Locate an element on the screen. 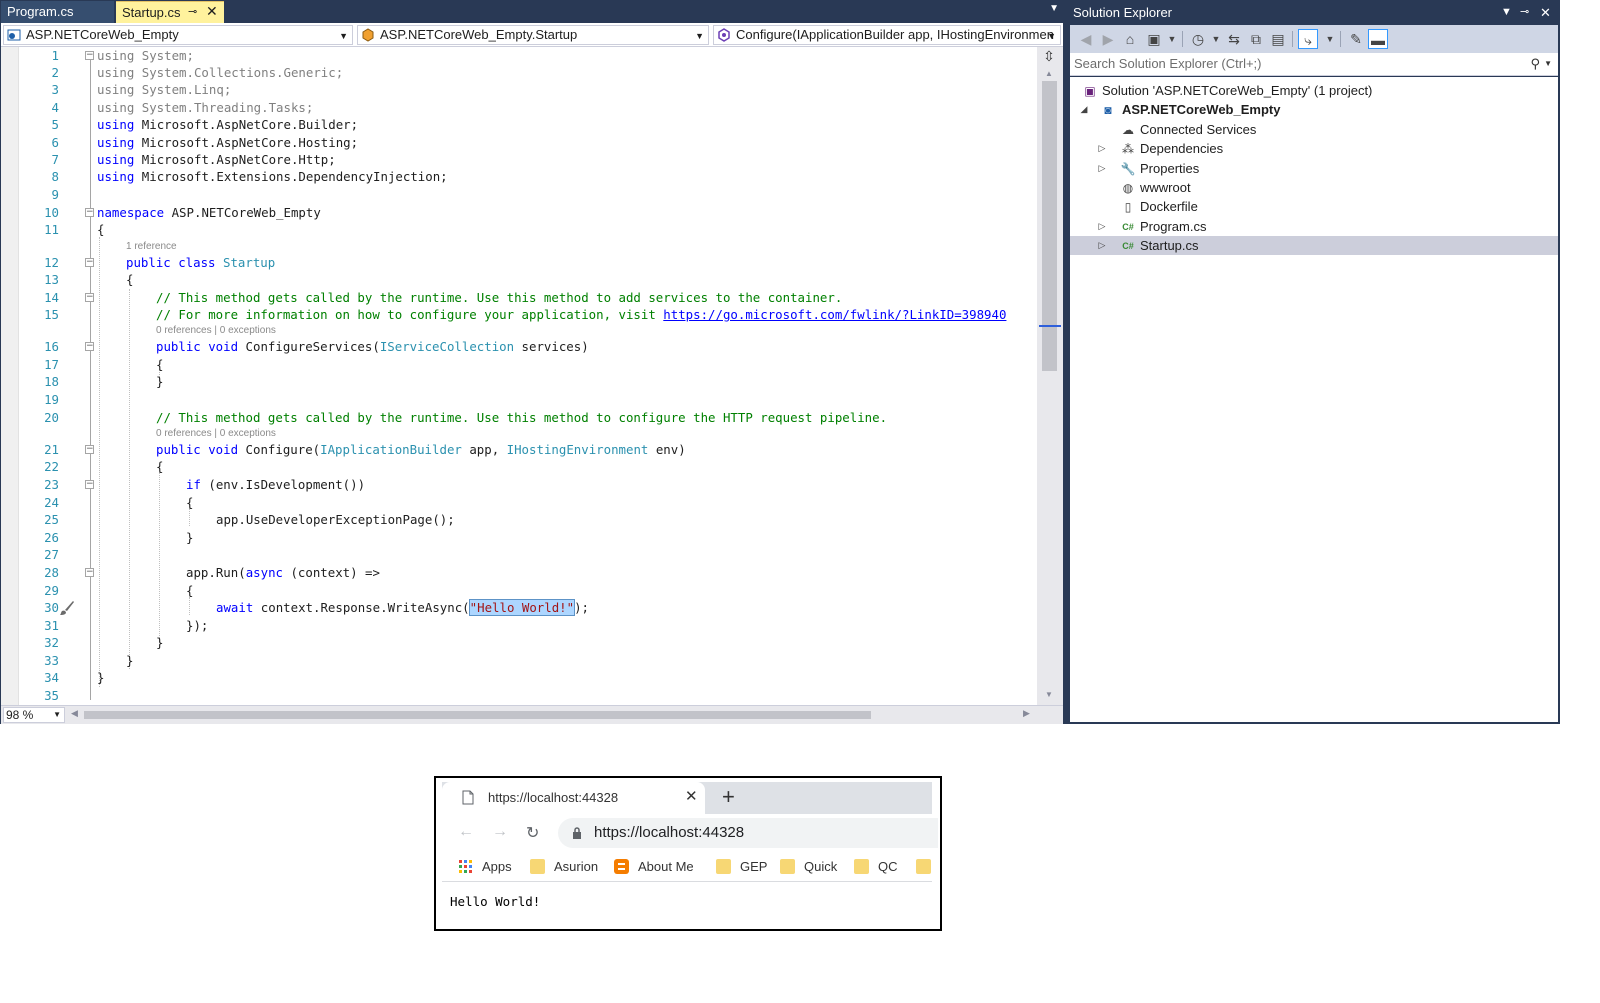 The height and width of the screenshot is (1003, 1600). preview-selected-items-icon: ⤷ is located at coordinates (1308, 39).